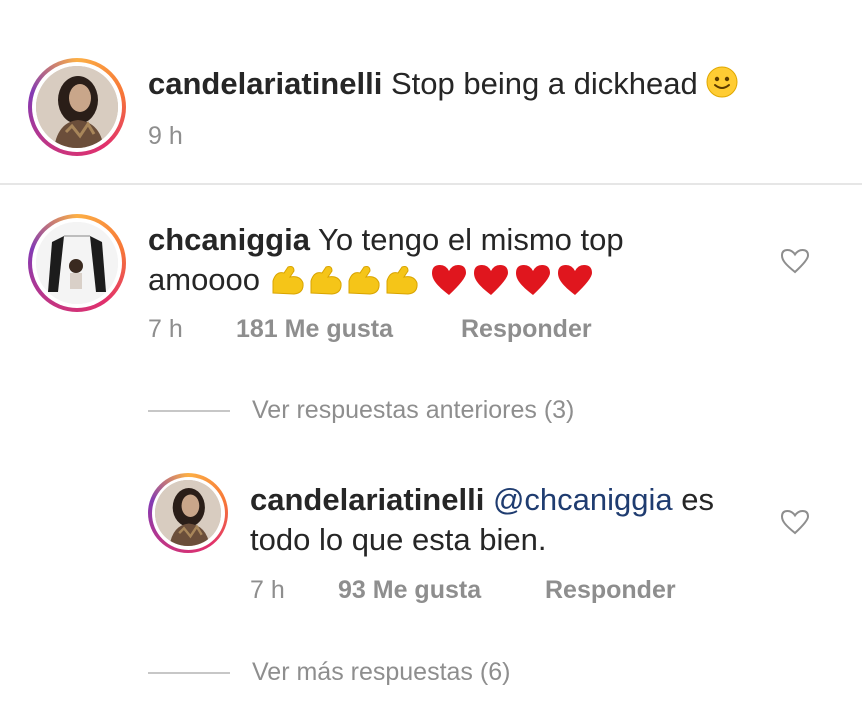 The width and height of the screenshot is (862, 701). I want to click on caption-meta: 9 h, so click(165, 136).